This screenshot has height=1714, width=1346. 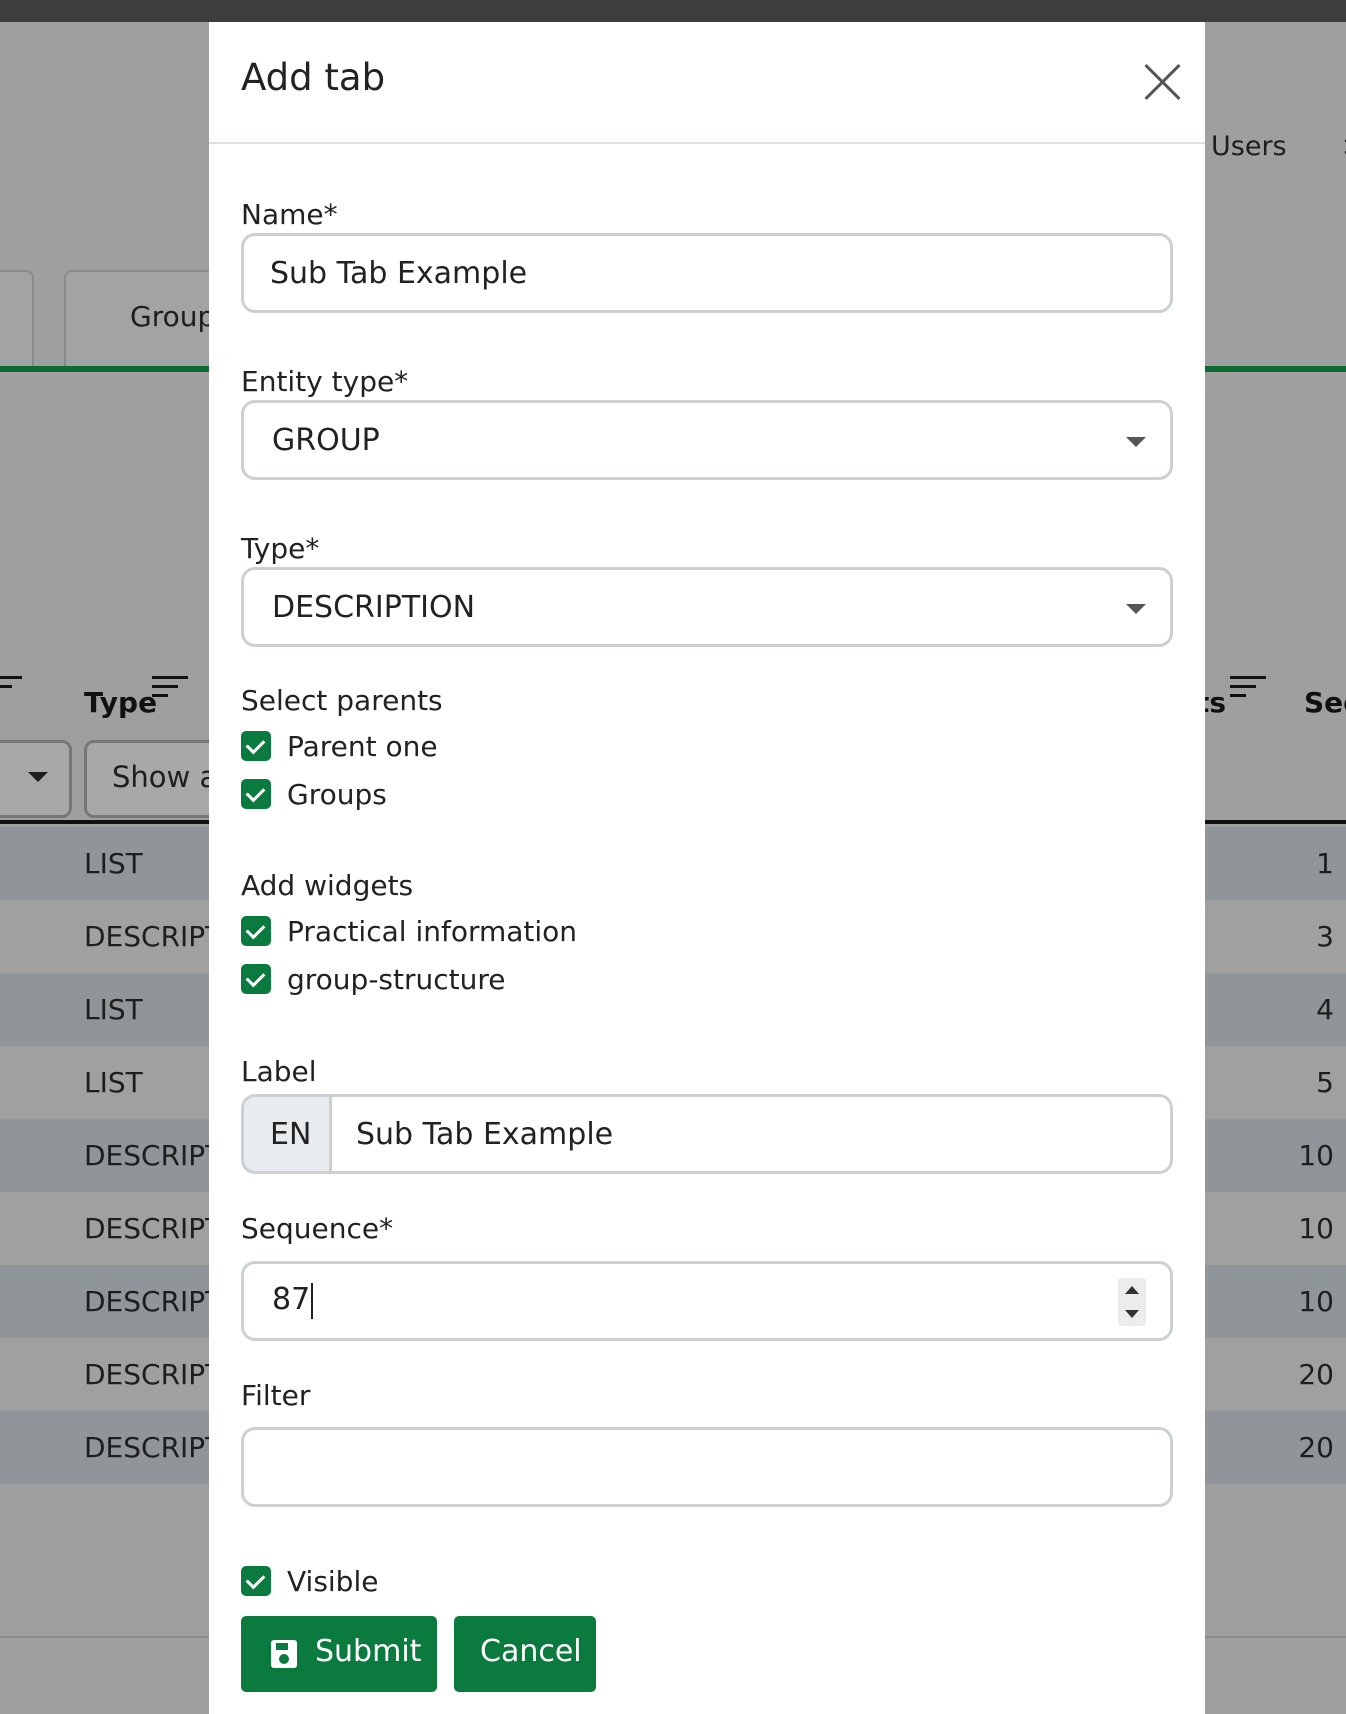 I want to click on filter-label: Filter, so click(x=276, y=1395).